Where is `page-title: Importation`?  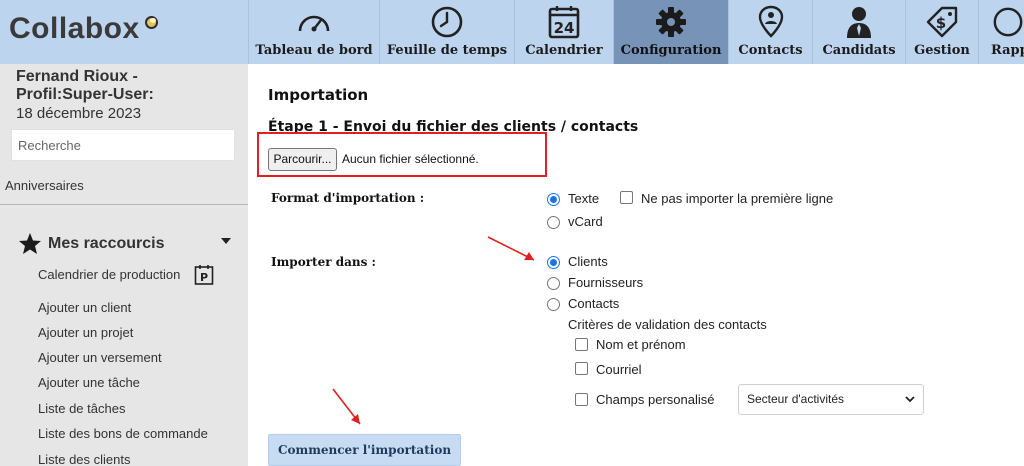
page-title: Importation is located at coordinates (318, 95).